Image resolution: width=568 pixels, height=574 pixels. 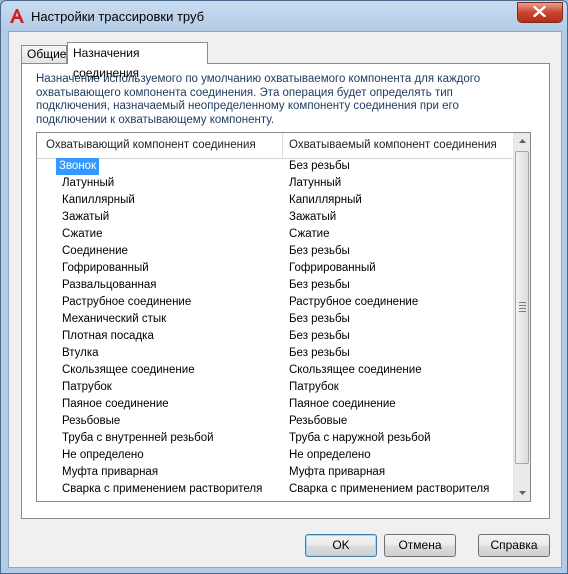 What do you see at coordinates (275, 319) in the screenshot?
I see `table-row: Механический стык Без резьбы` at bounding box center [275, 319].